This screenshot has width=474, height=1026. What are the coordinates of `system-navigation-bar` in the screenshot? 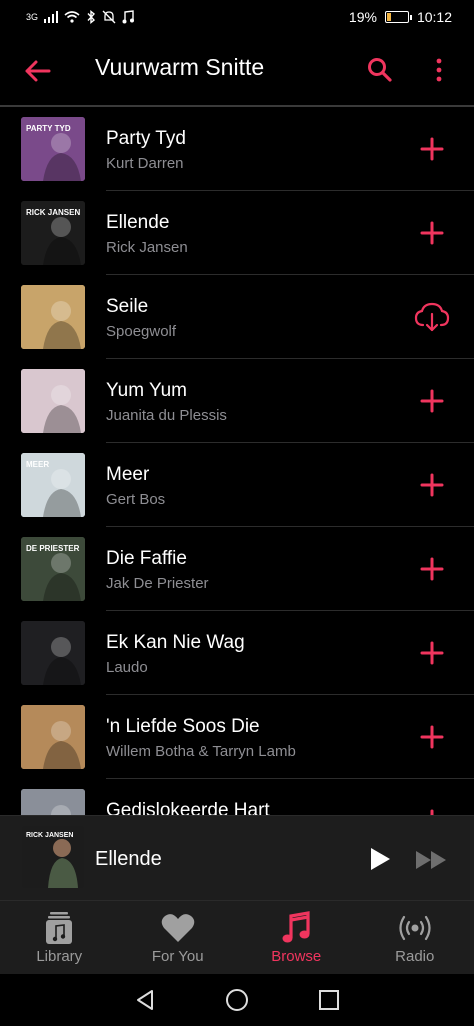 It's located at (237, 1000).